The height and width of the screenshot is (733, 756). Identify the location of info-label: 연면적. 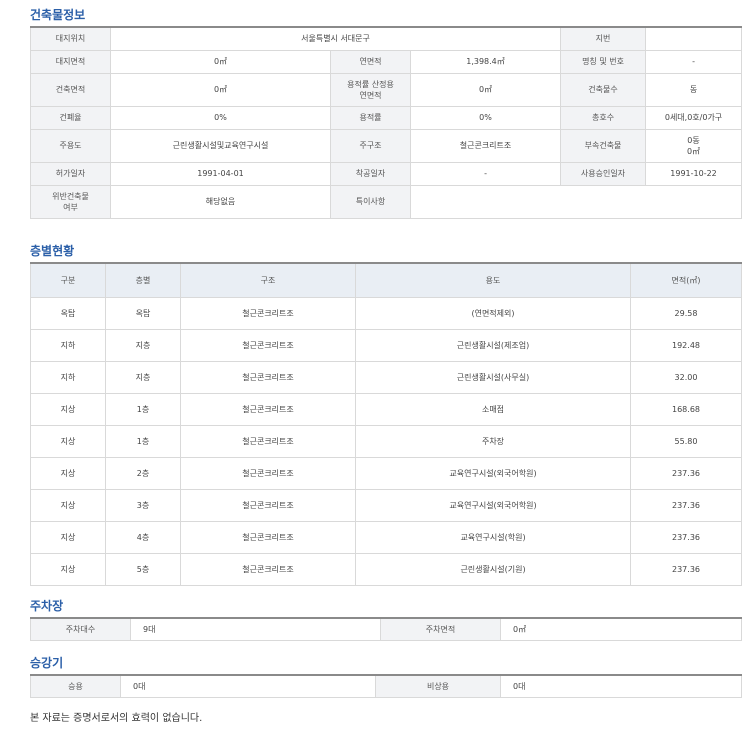
(370, 61).